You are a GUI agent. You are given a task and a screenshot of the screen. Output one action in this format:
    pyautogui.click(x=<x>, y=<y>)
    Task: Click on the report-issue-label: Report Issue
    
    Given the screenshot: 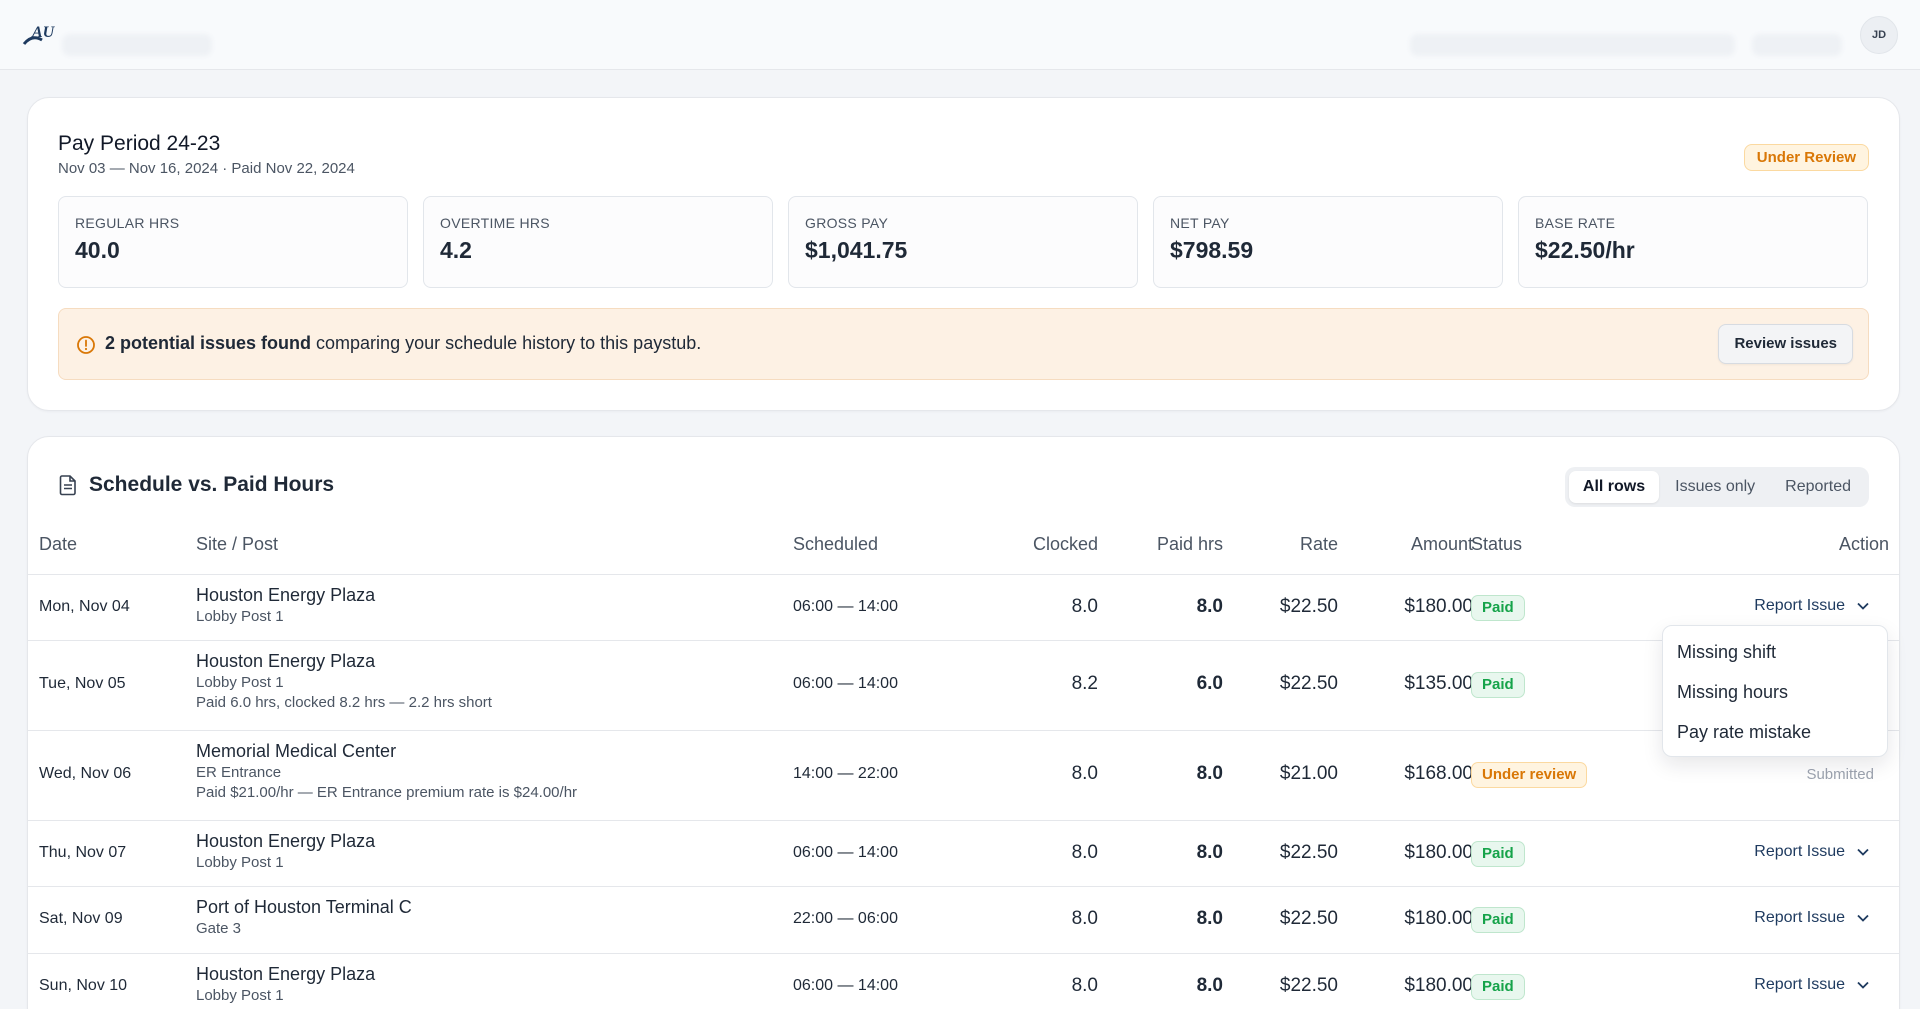 What is the action you would take?
    pyautogui.click(x=1799, y=984)
    